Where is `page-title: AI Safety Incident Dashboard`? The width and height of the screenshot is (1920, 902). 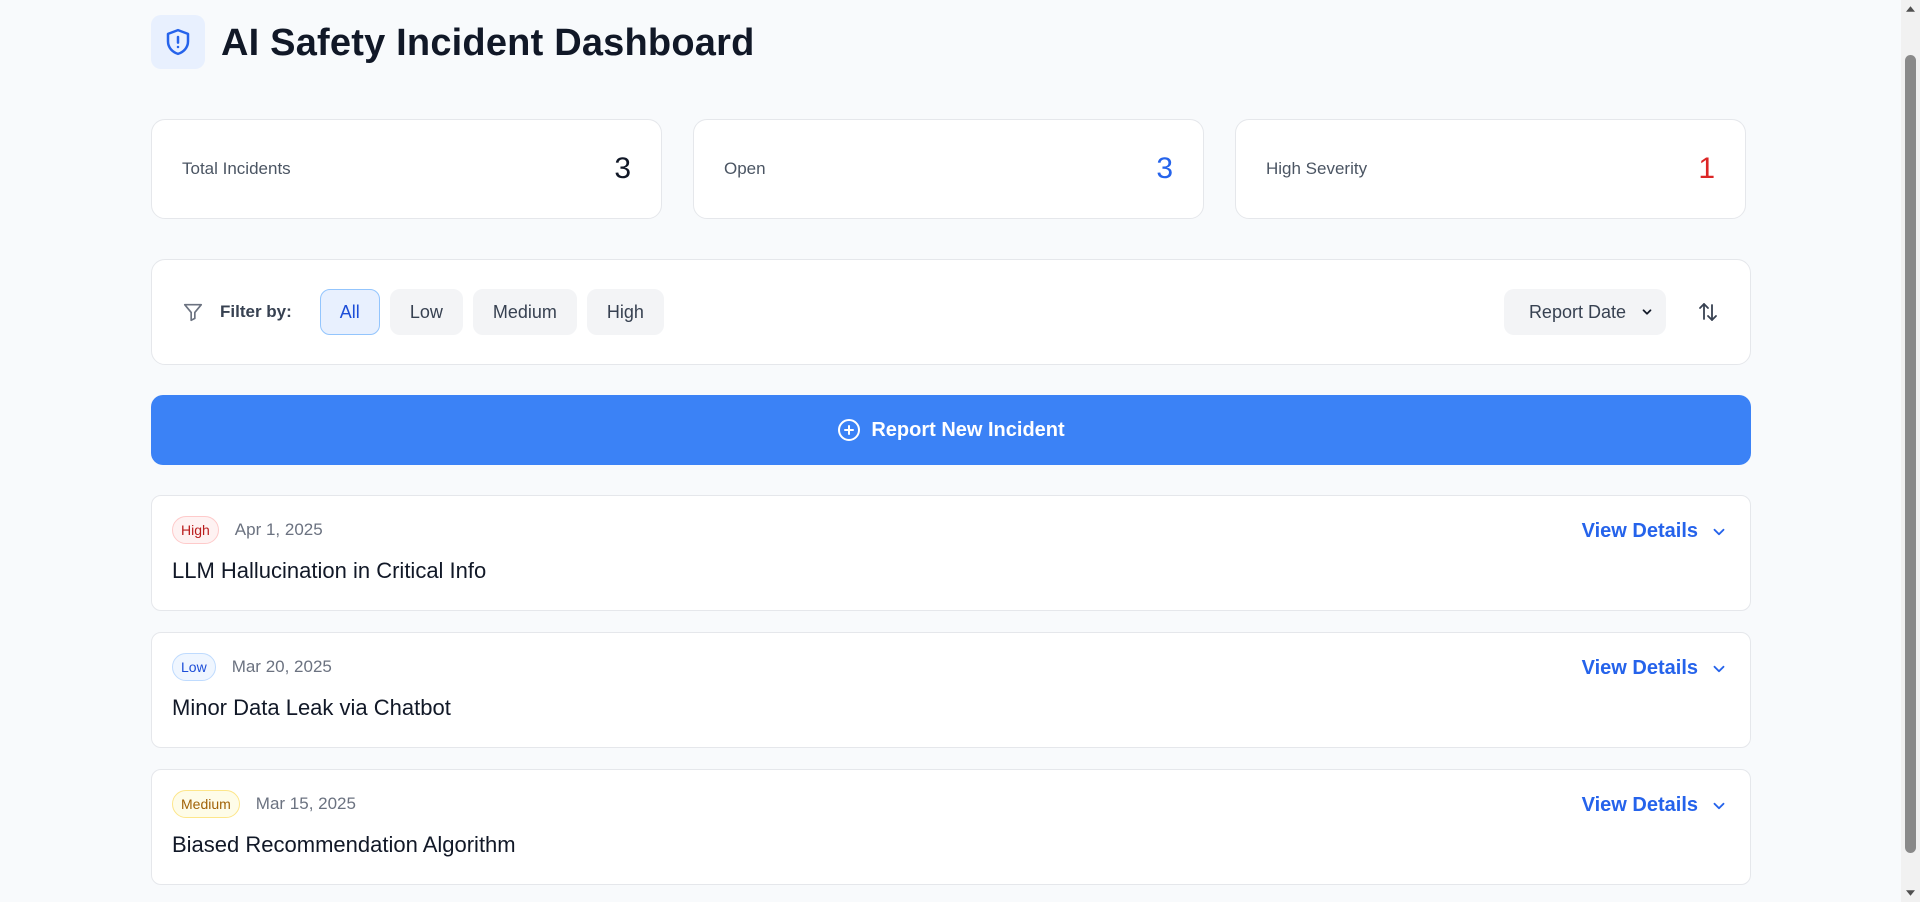
page-title: AI Safety Incident Dashboard is located at coordinates (488, 42).